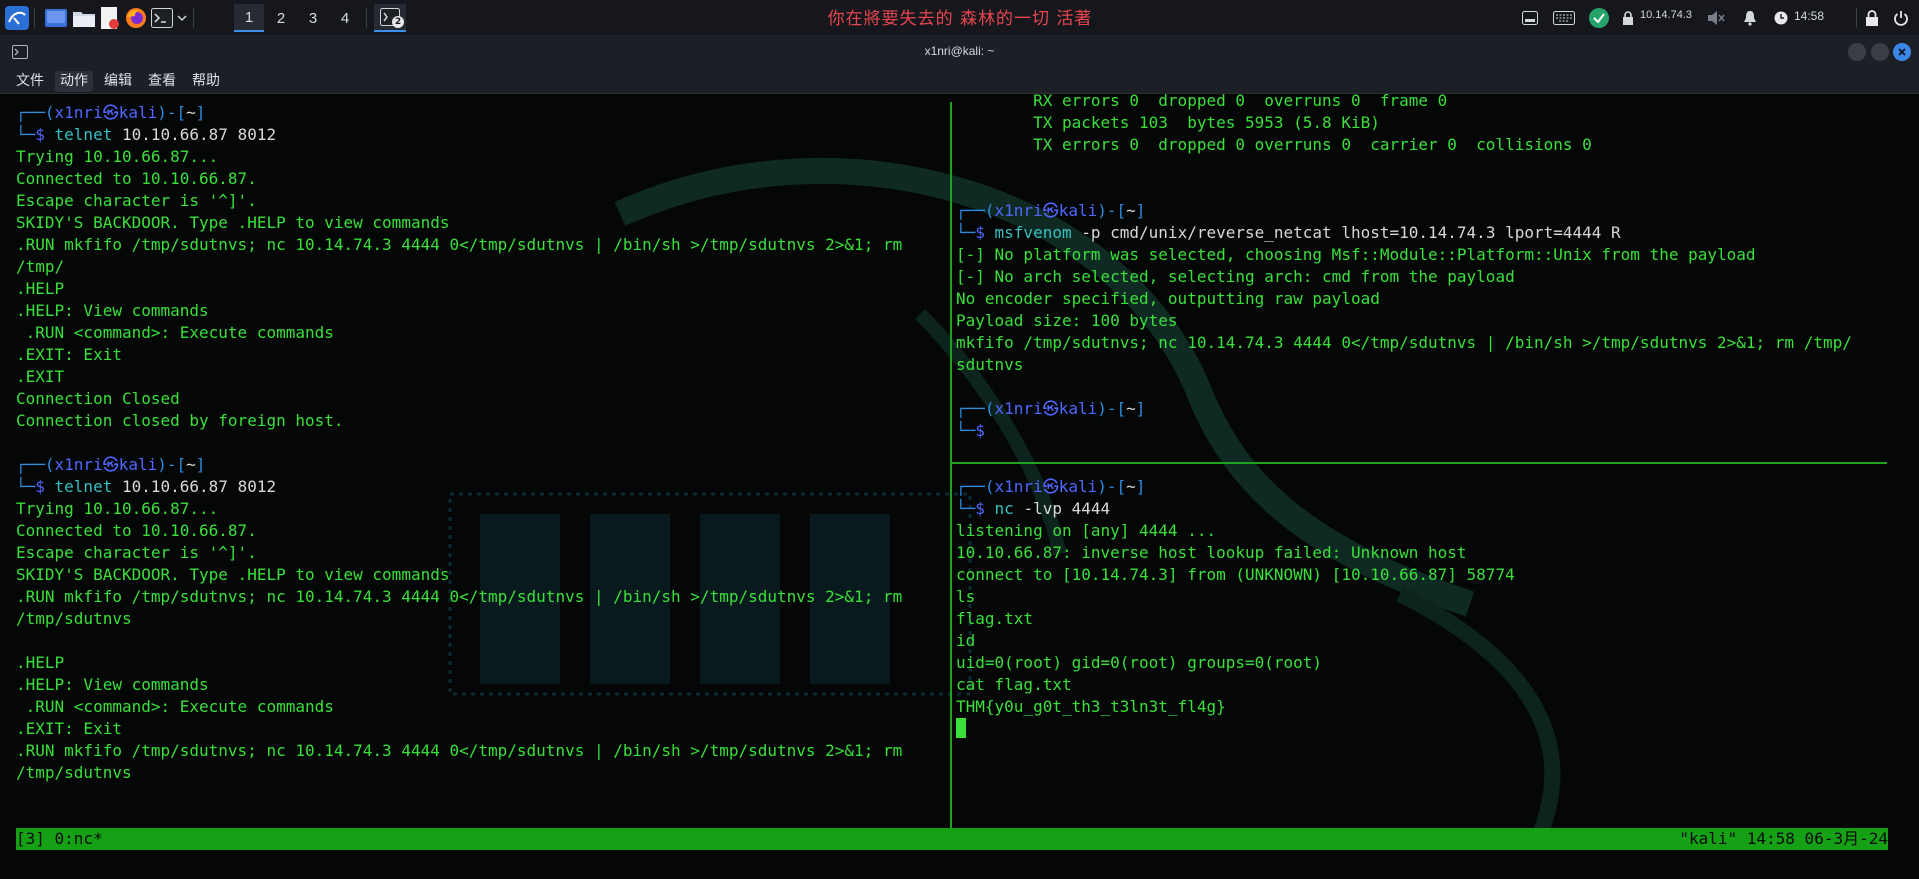 The width and height of the screenshot is (1919, 879). I want to click on vpn-icon, so click(1599, 18).